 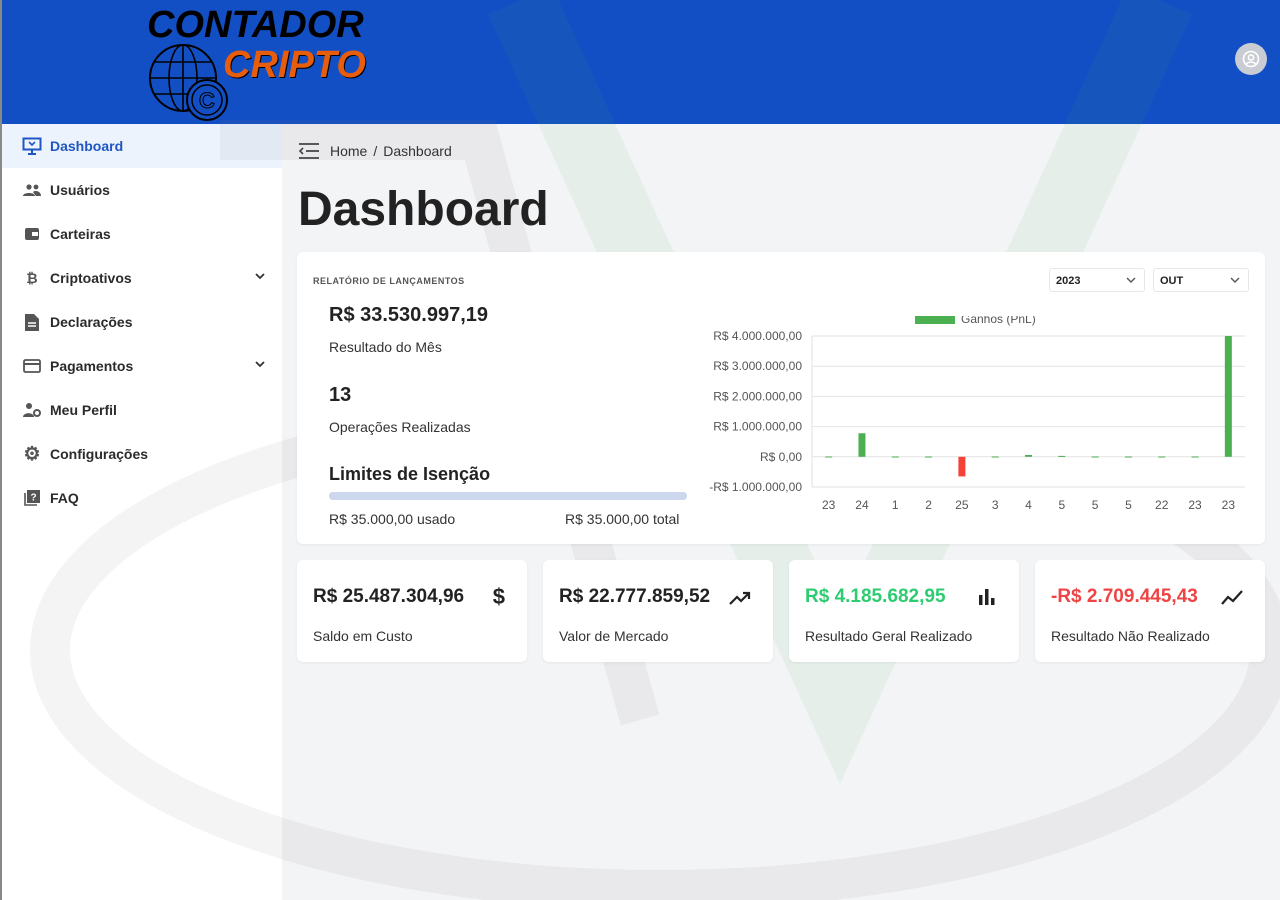 What do you see at coordinates (412, 611) in the screenshot?
I see `stat-card-saldo-custo: R$ 25.487.304,96 $ Saldo em Custo` at bounding box center [412, 611].